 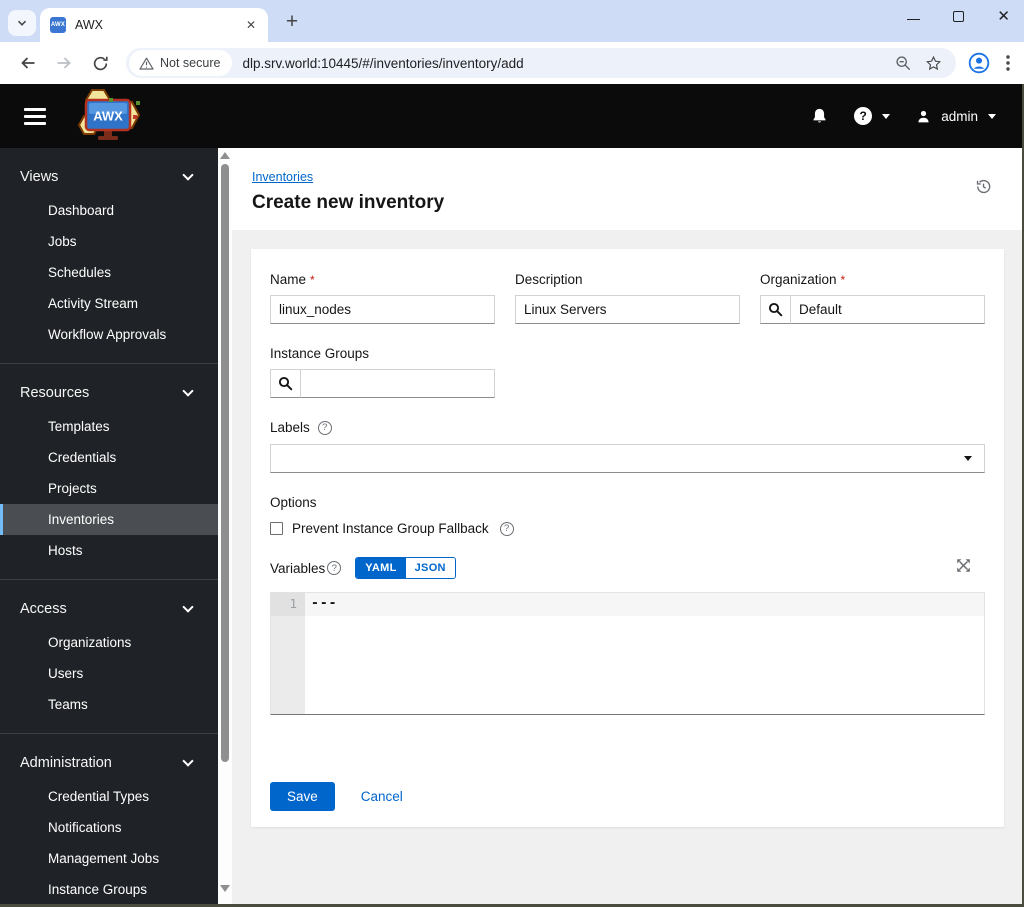 What do you see at coordinates (819, 116) in the screenshot?
I see `notifications-bell-icon` at bounding box center [819, 116].